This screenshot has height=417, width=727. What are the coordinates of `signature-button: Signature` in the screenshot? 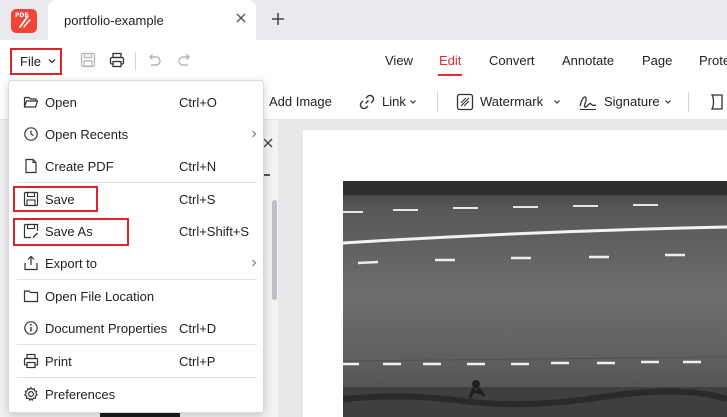 It's located at (628, 102).